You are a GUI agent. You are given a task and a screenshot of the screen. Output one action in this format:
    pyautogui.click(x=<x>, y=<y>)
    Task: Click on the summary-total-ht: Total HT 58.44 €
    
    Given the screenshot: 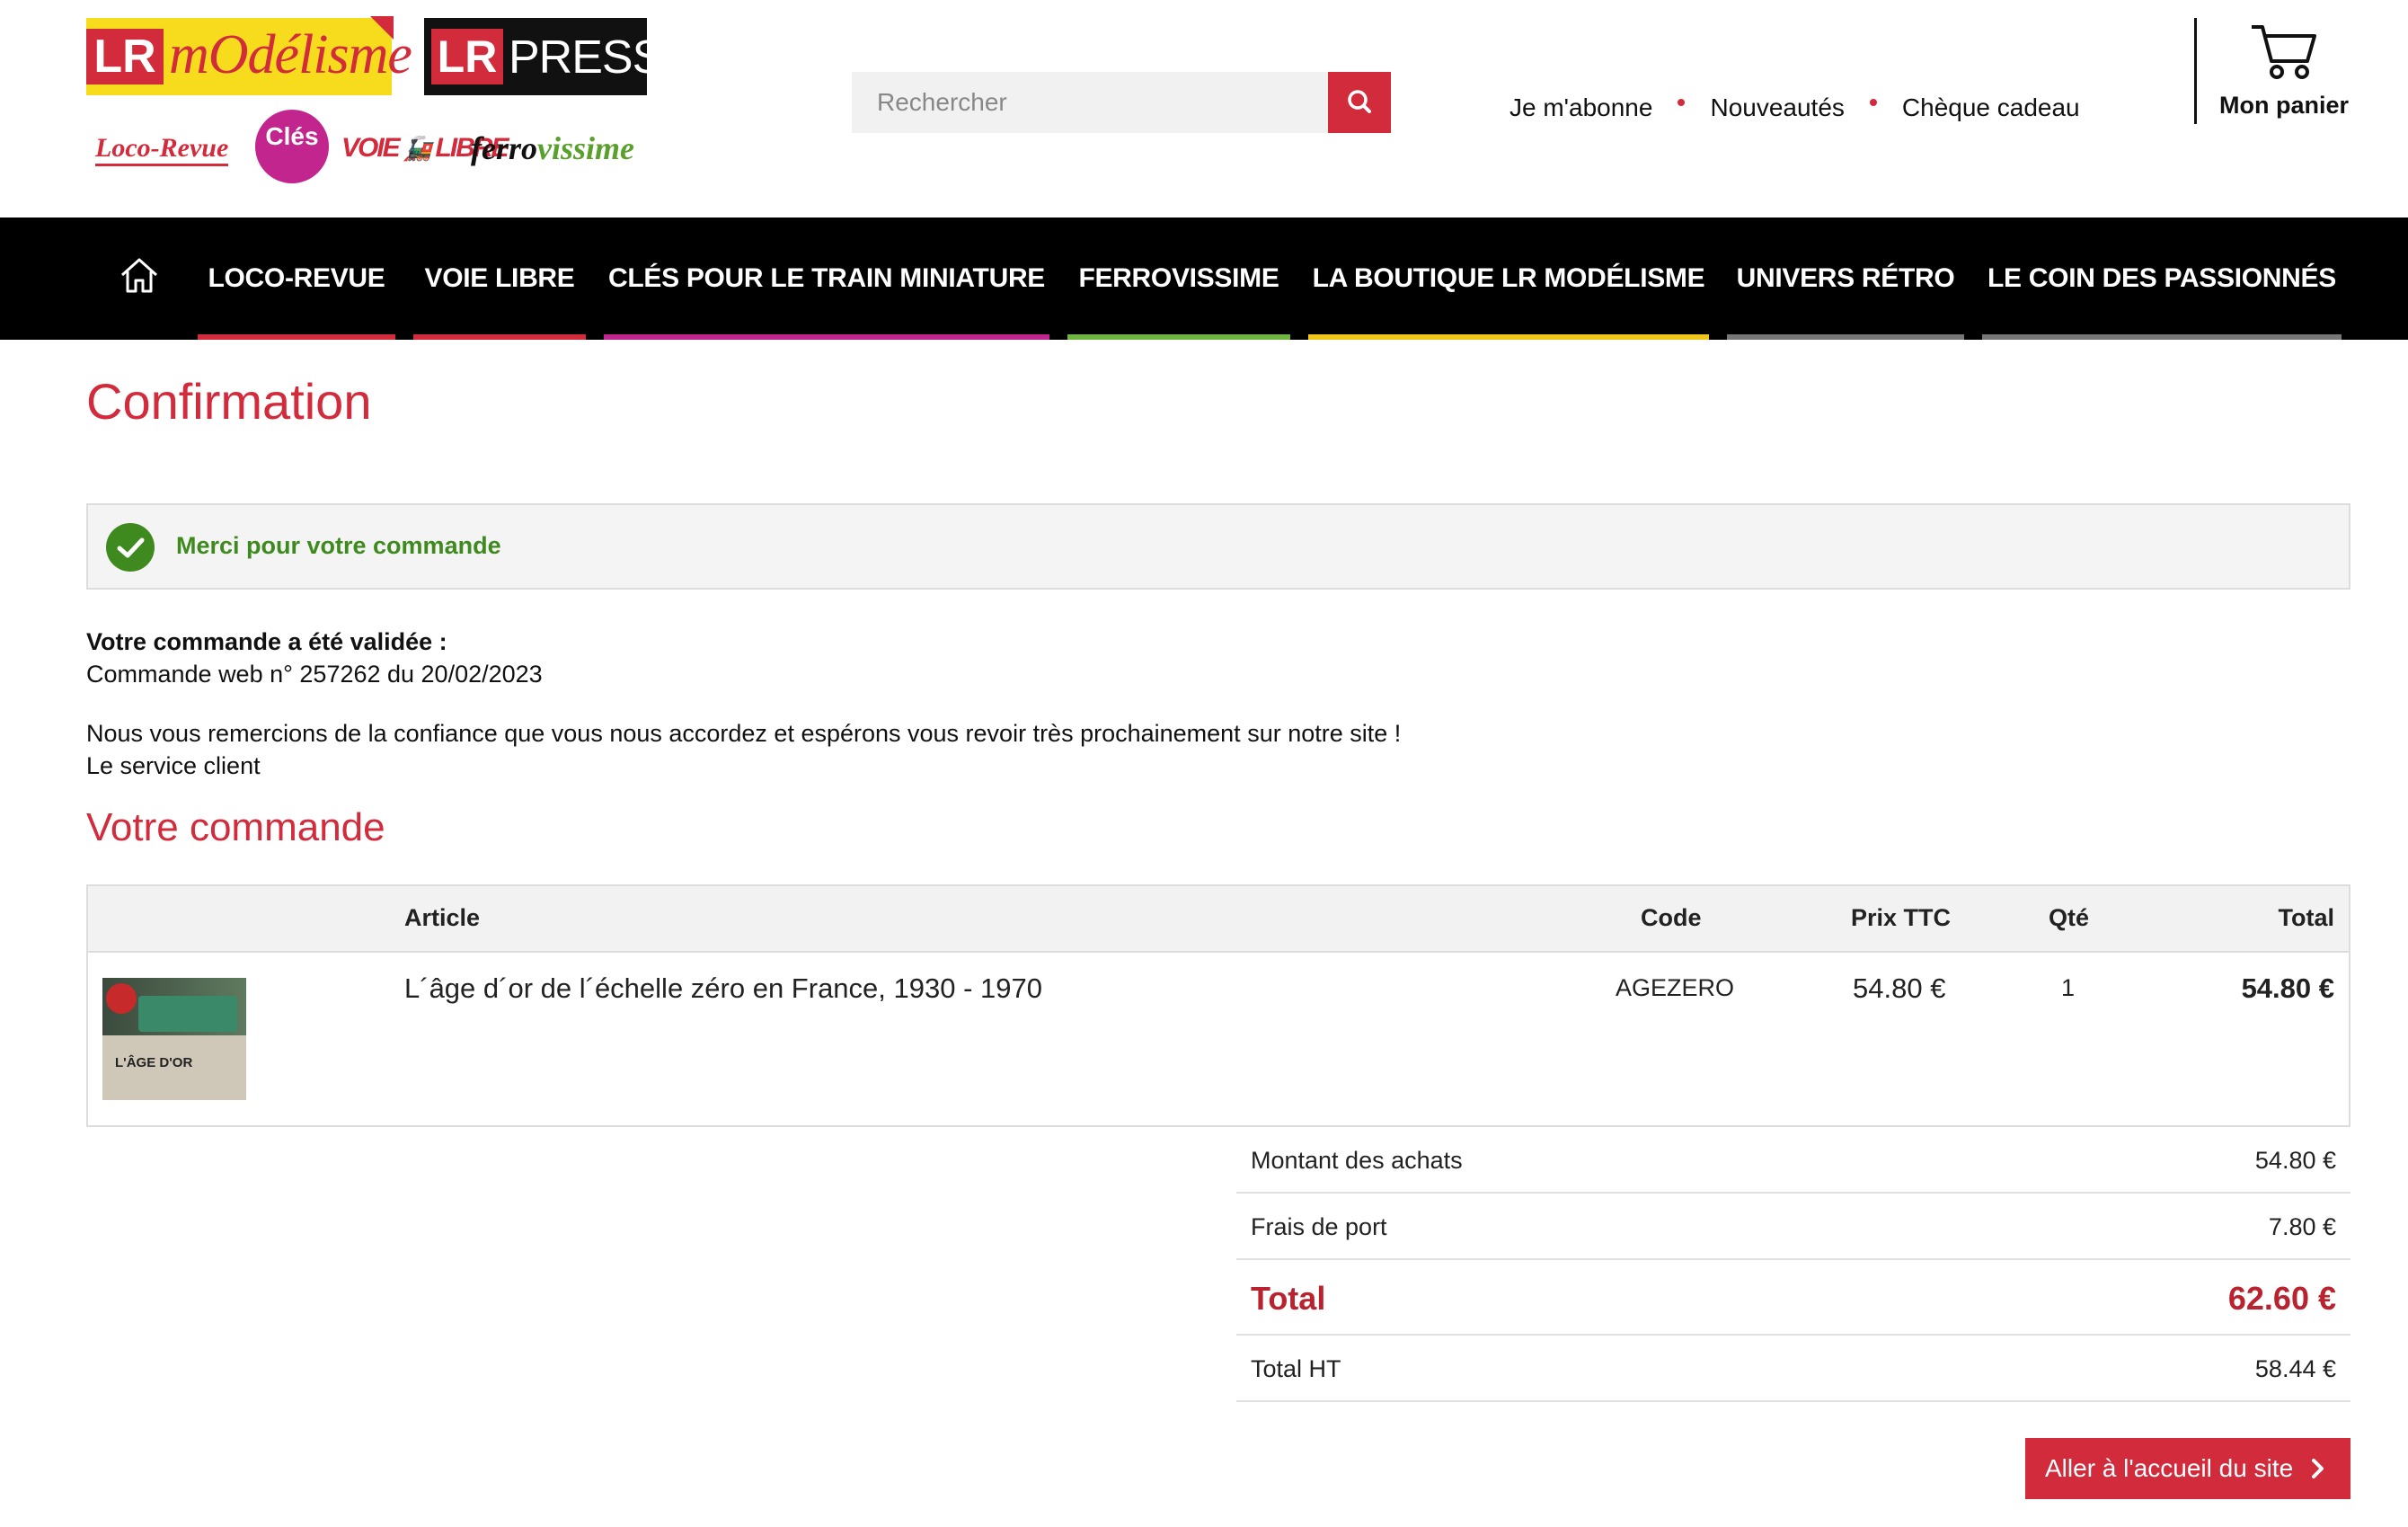 What is the action you would take?
    pyautogui.click(x=1793, y=1369)
    